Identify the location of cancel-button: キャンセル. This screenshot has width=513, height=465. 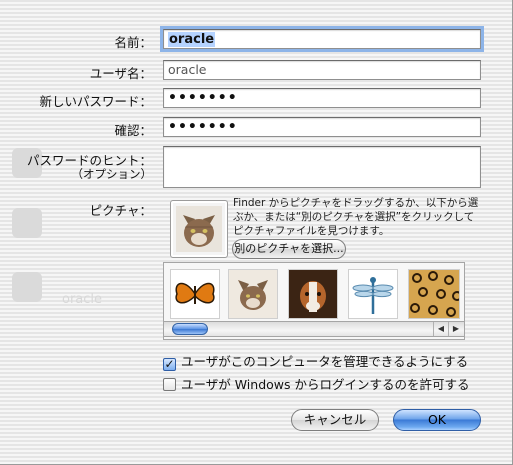
(335, 420).